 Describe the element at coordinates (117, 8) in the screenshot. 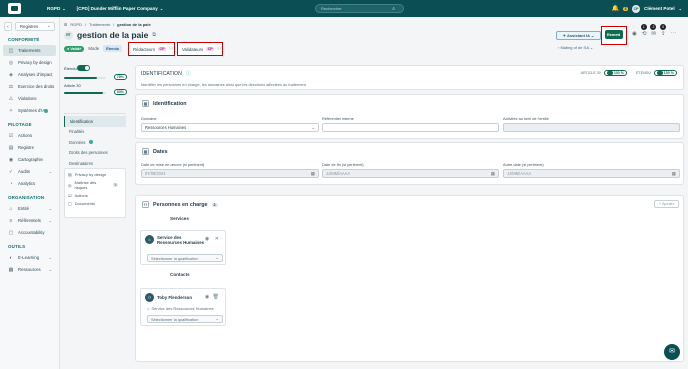

I see `org-name: [CPD] Dunder Mifflin Paper Company` at that location.